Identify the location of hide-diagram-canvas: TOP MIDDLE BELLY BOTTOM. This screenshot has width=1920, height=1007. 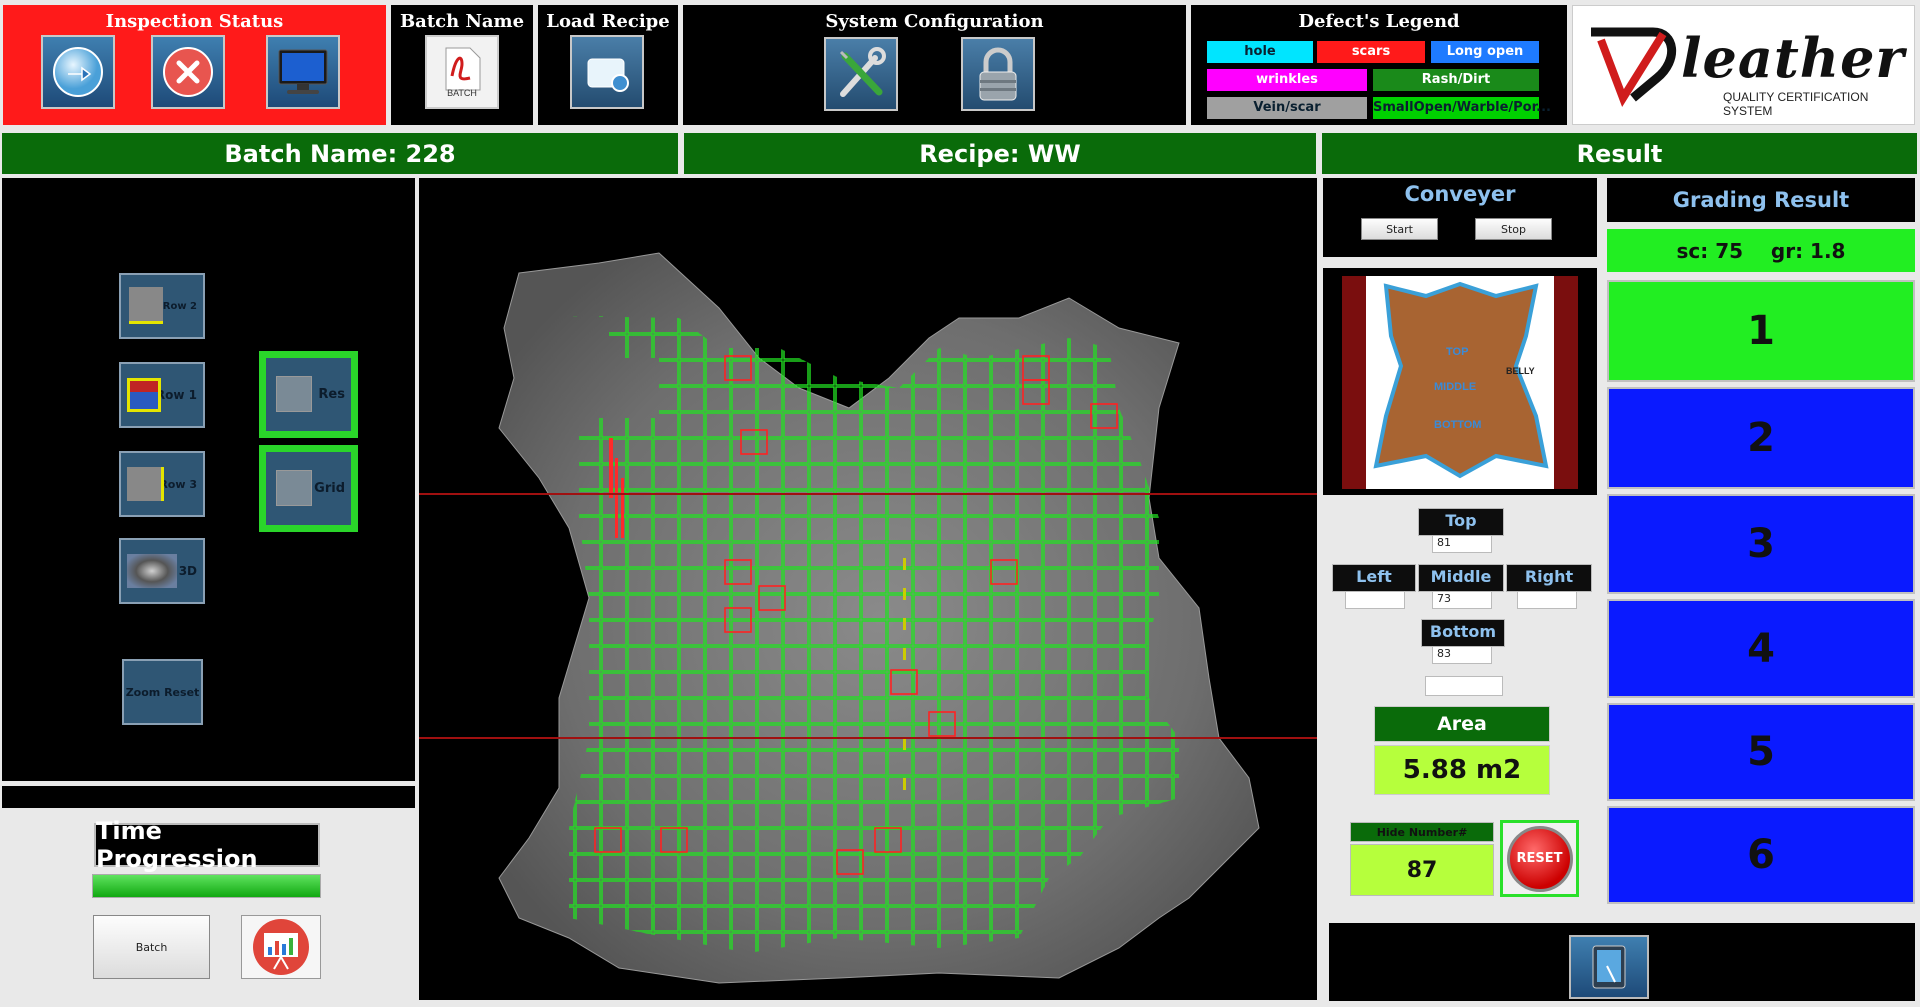
(1460, 382).